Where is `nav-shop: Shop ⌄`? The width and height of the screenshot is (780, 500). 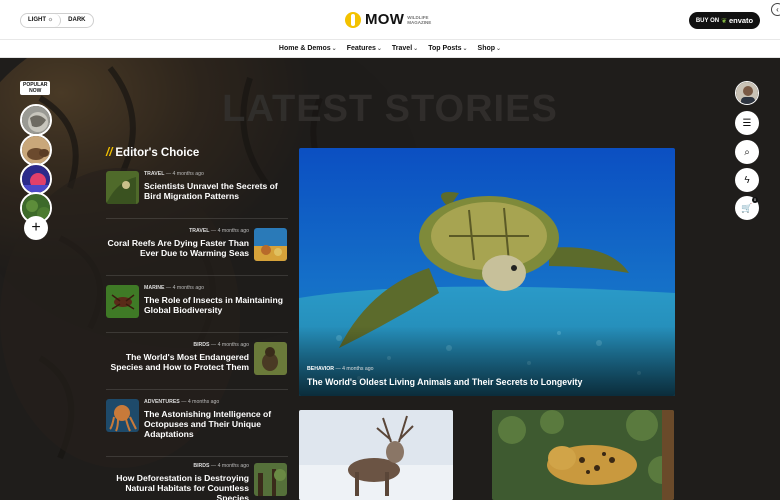
nav-shop: Shop ⌄ is located at coordinates (490, 48).